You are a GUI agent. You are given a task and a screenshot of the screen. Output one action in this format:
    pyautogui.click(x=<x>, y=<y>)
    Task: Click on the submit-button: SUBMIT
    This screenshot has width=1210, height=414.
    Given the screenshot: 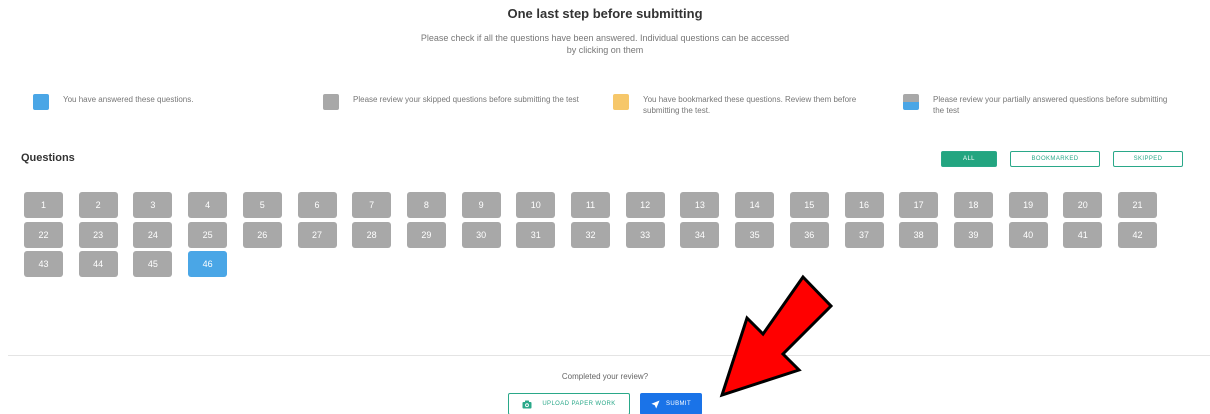 What is the action you would take?
    pyautogui.click(x=671, y=403)
    